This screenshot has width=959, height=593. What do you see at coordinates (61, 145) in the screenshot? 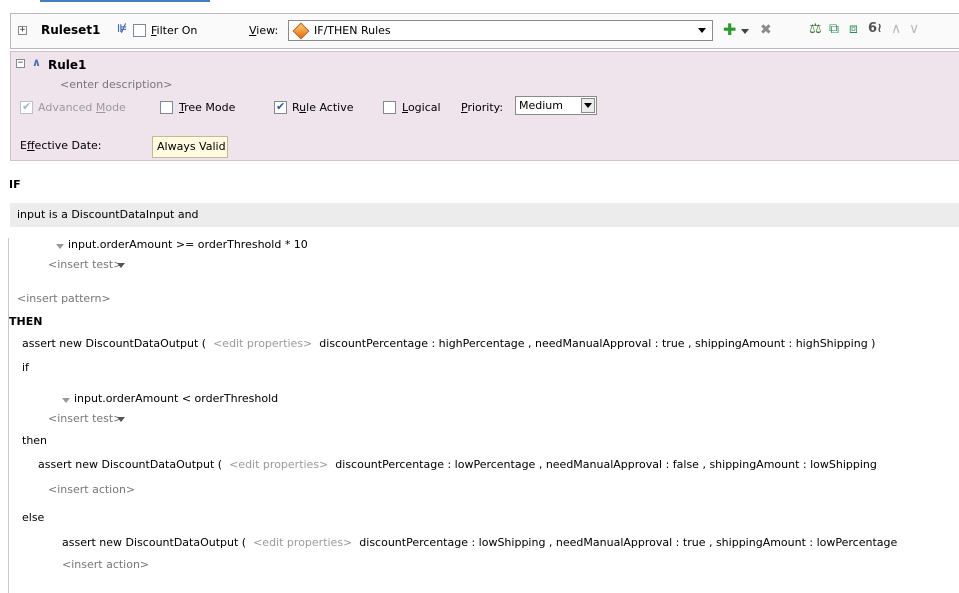
I see `effective-date-label: Effective Date:` at bounding box center [61, 145].